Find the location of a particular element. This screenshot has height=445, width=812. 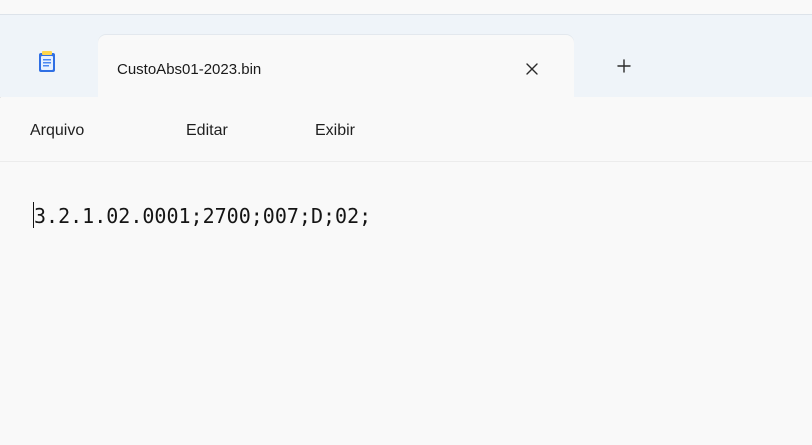

close-tab-button is located at coordinates (532, 69).